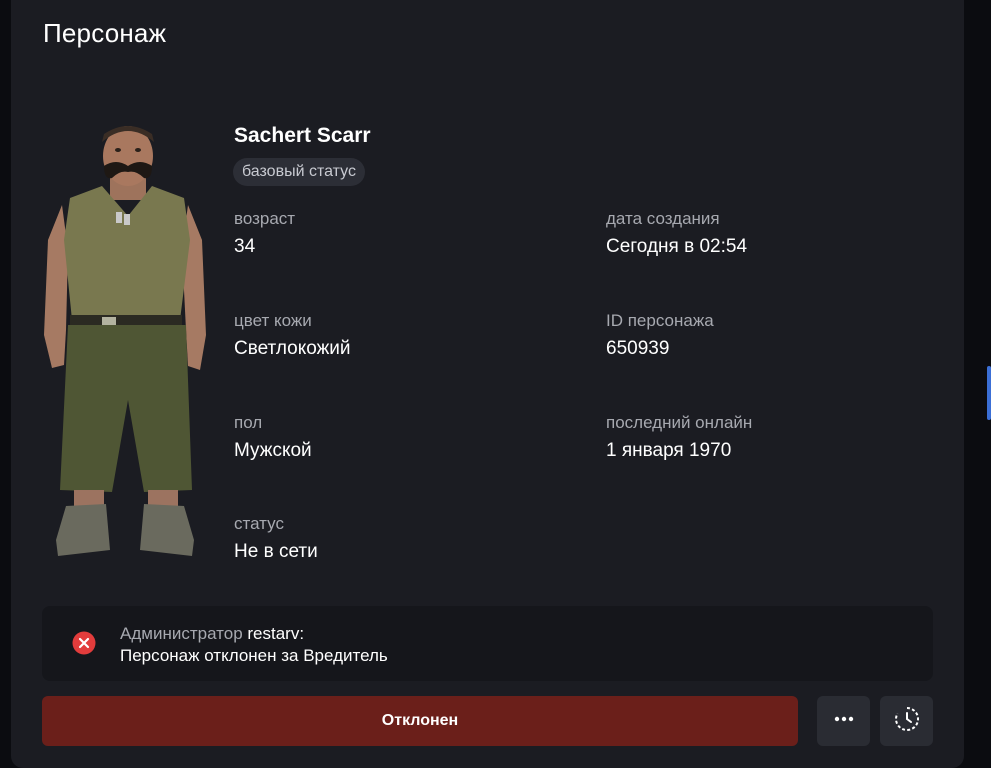 This screenshot has width=991, height=768. What do you see at coordinates (254, 655) in the screenshot?
I see `notice-message: Персонаж отклонен за Вредитель` at bounding box center [254, 655].